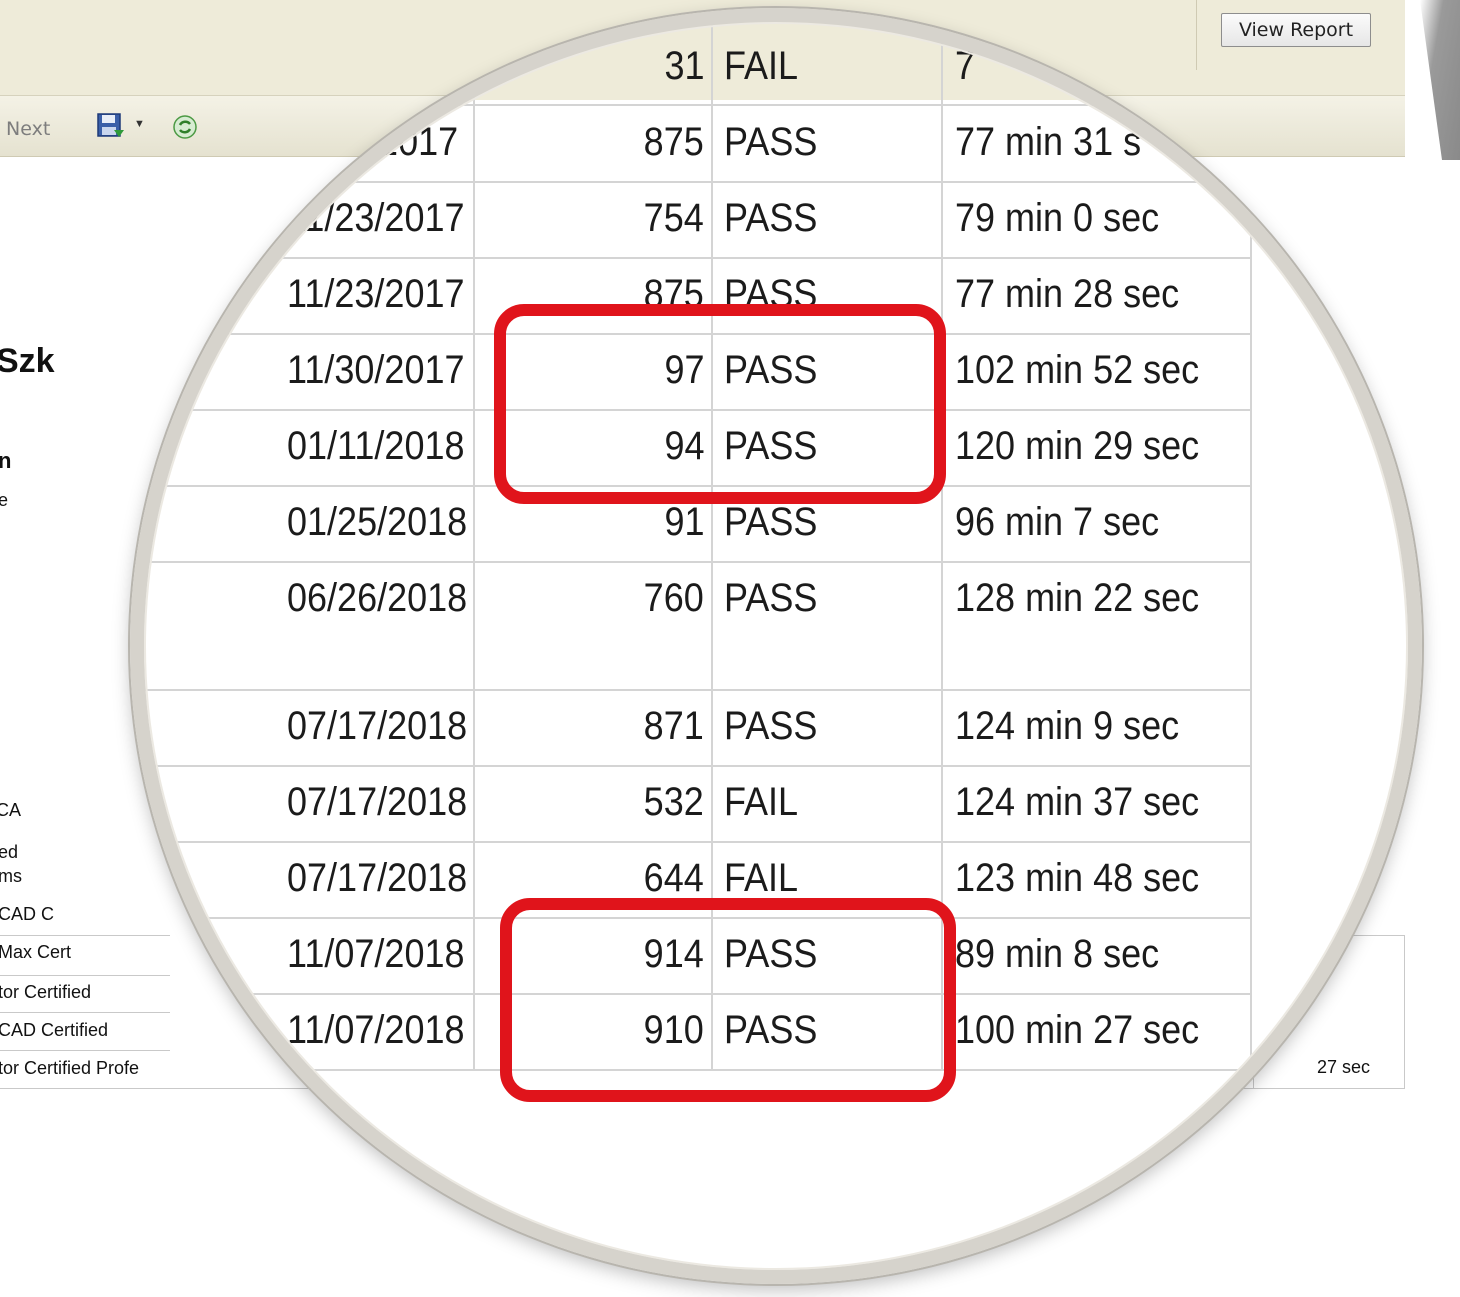 The width and height of the screenshot is (1460, 1297). What do you see at coordinates (28, 129) in the screenshot?
I see `next-page-link: Next` at bounding box center [28, 129].